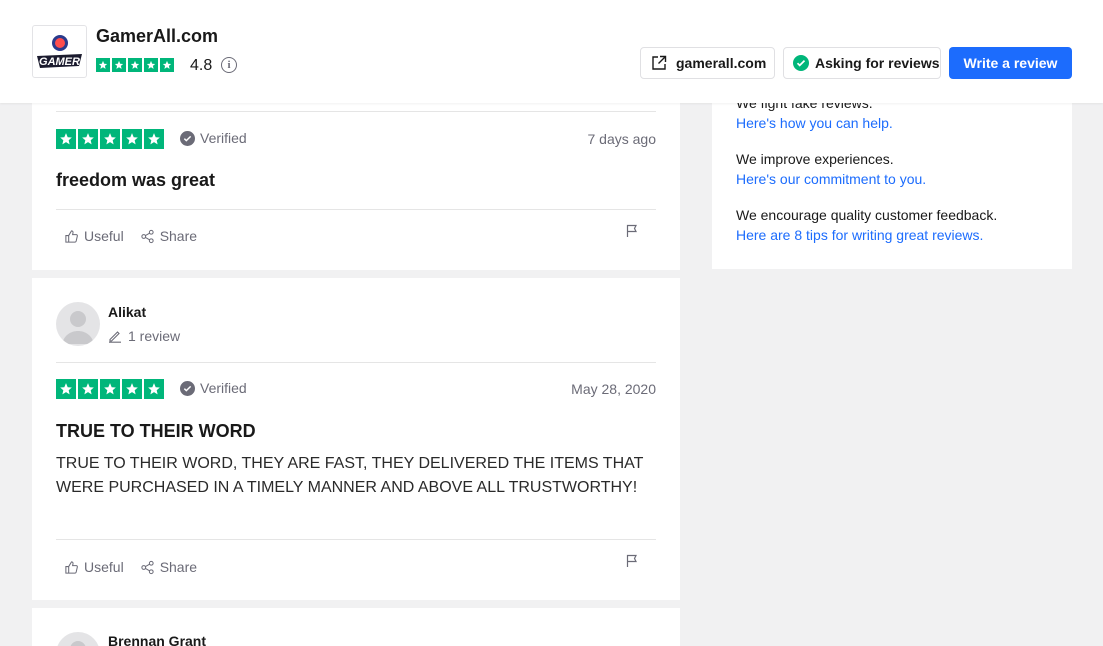  Describe the element at coordinates (877, 63) in the screenshot. I see `asking-label: Asking for reviews` at that location.